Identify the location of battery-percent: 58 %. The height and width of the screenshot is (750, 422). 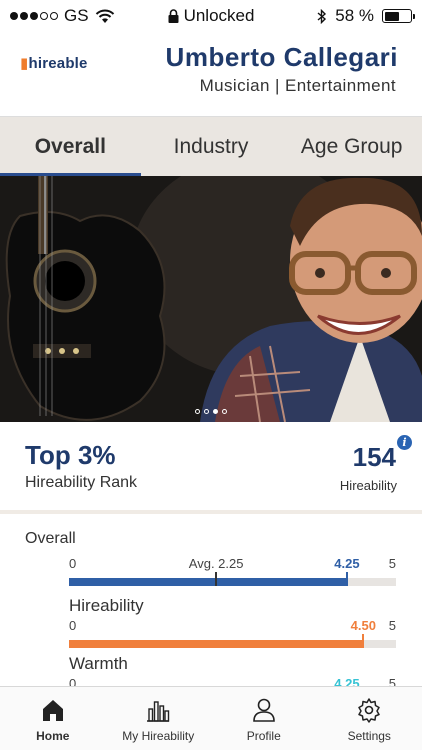
(354, 15).